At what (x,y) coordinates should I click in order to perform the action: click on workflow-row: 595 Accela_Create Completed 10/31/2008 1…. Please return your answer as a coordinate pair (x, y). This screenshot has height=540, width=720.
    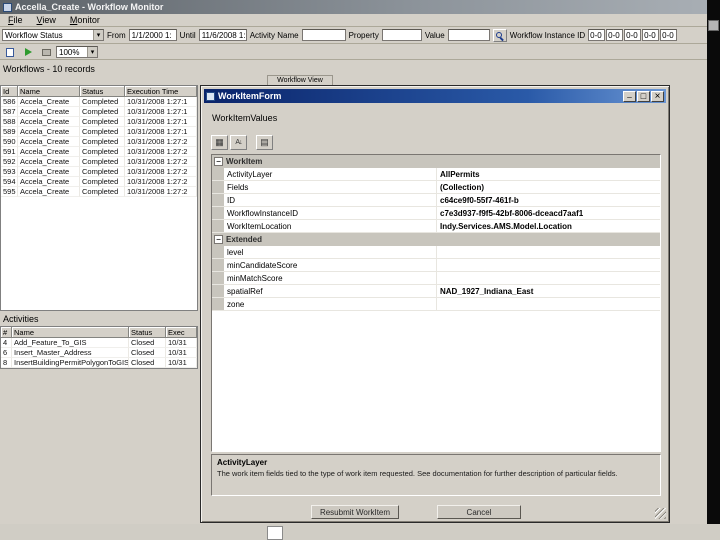
    Looking at the image, I should click on (99, 192).